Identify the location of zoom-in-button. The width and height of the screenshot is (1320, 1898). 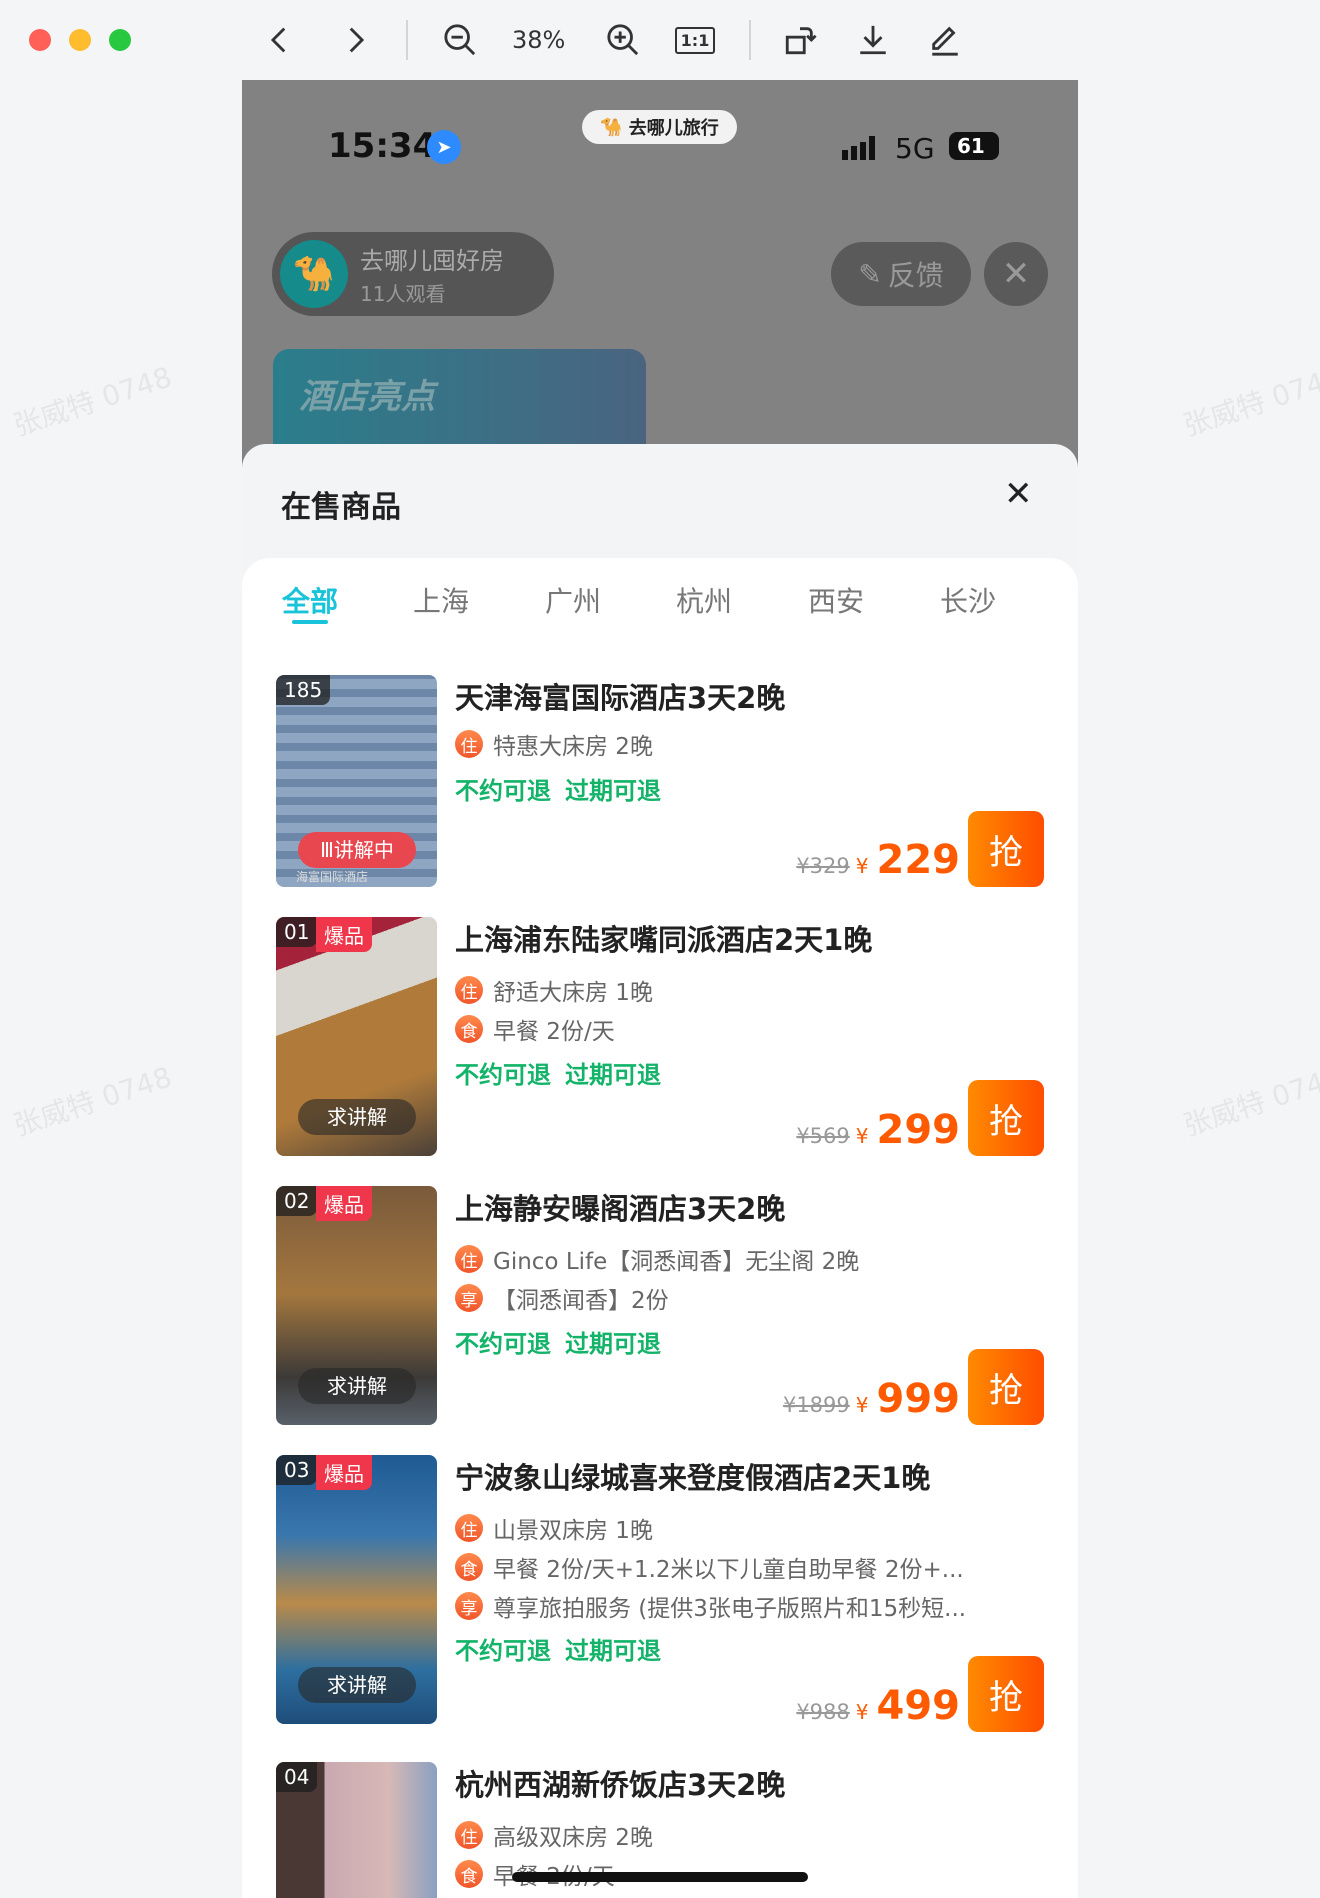
(623, 40).